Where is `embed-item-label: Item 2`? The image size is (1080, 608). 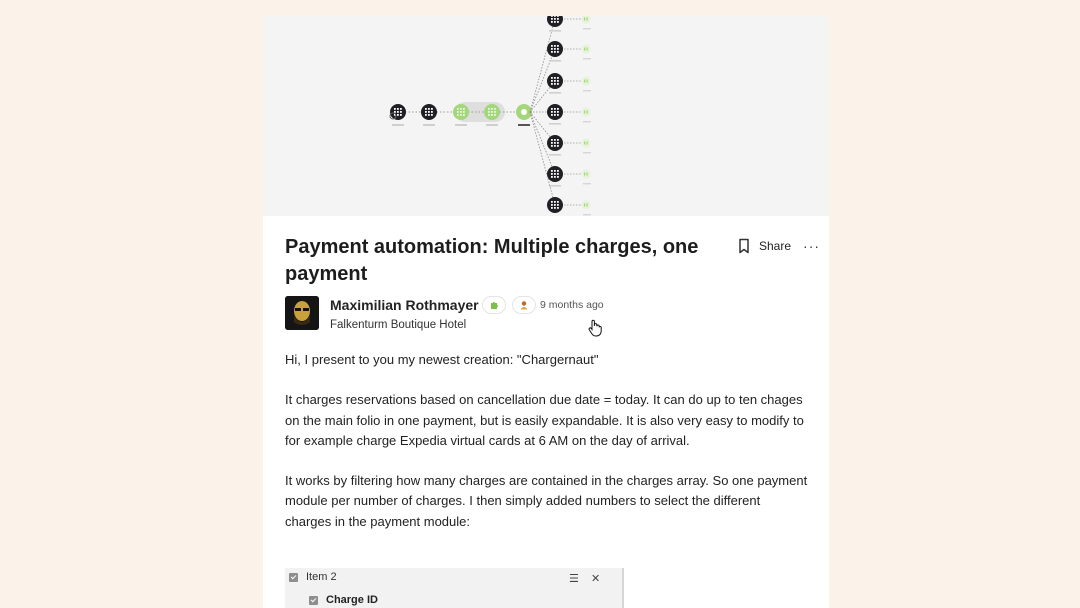
embed-item-label: Item 2 is located at coordinates (321, 577).